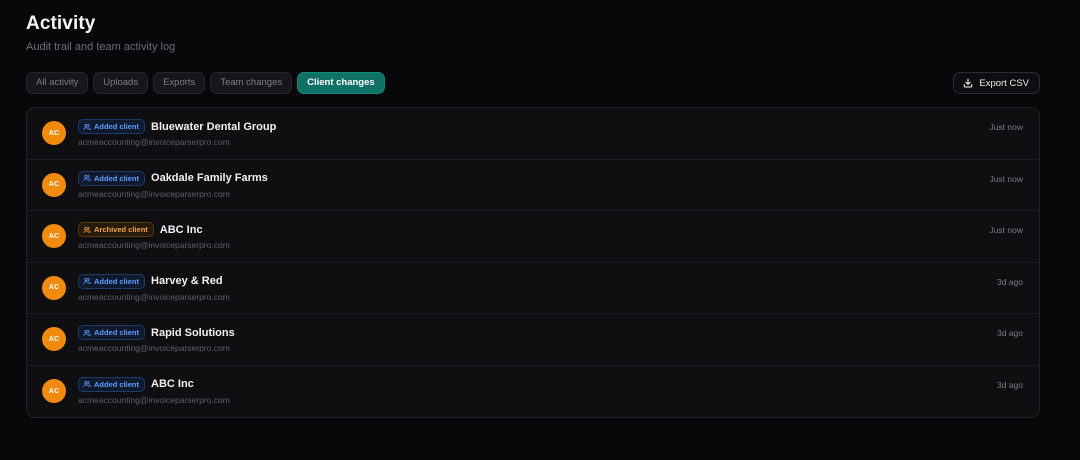  What do you see at coordinates (251, 83) in the screenshot?
I see `tab-team-changes: Team changes` at bounding box center [251, 83].